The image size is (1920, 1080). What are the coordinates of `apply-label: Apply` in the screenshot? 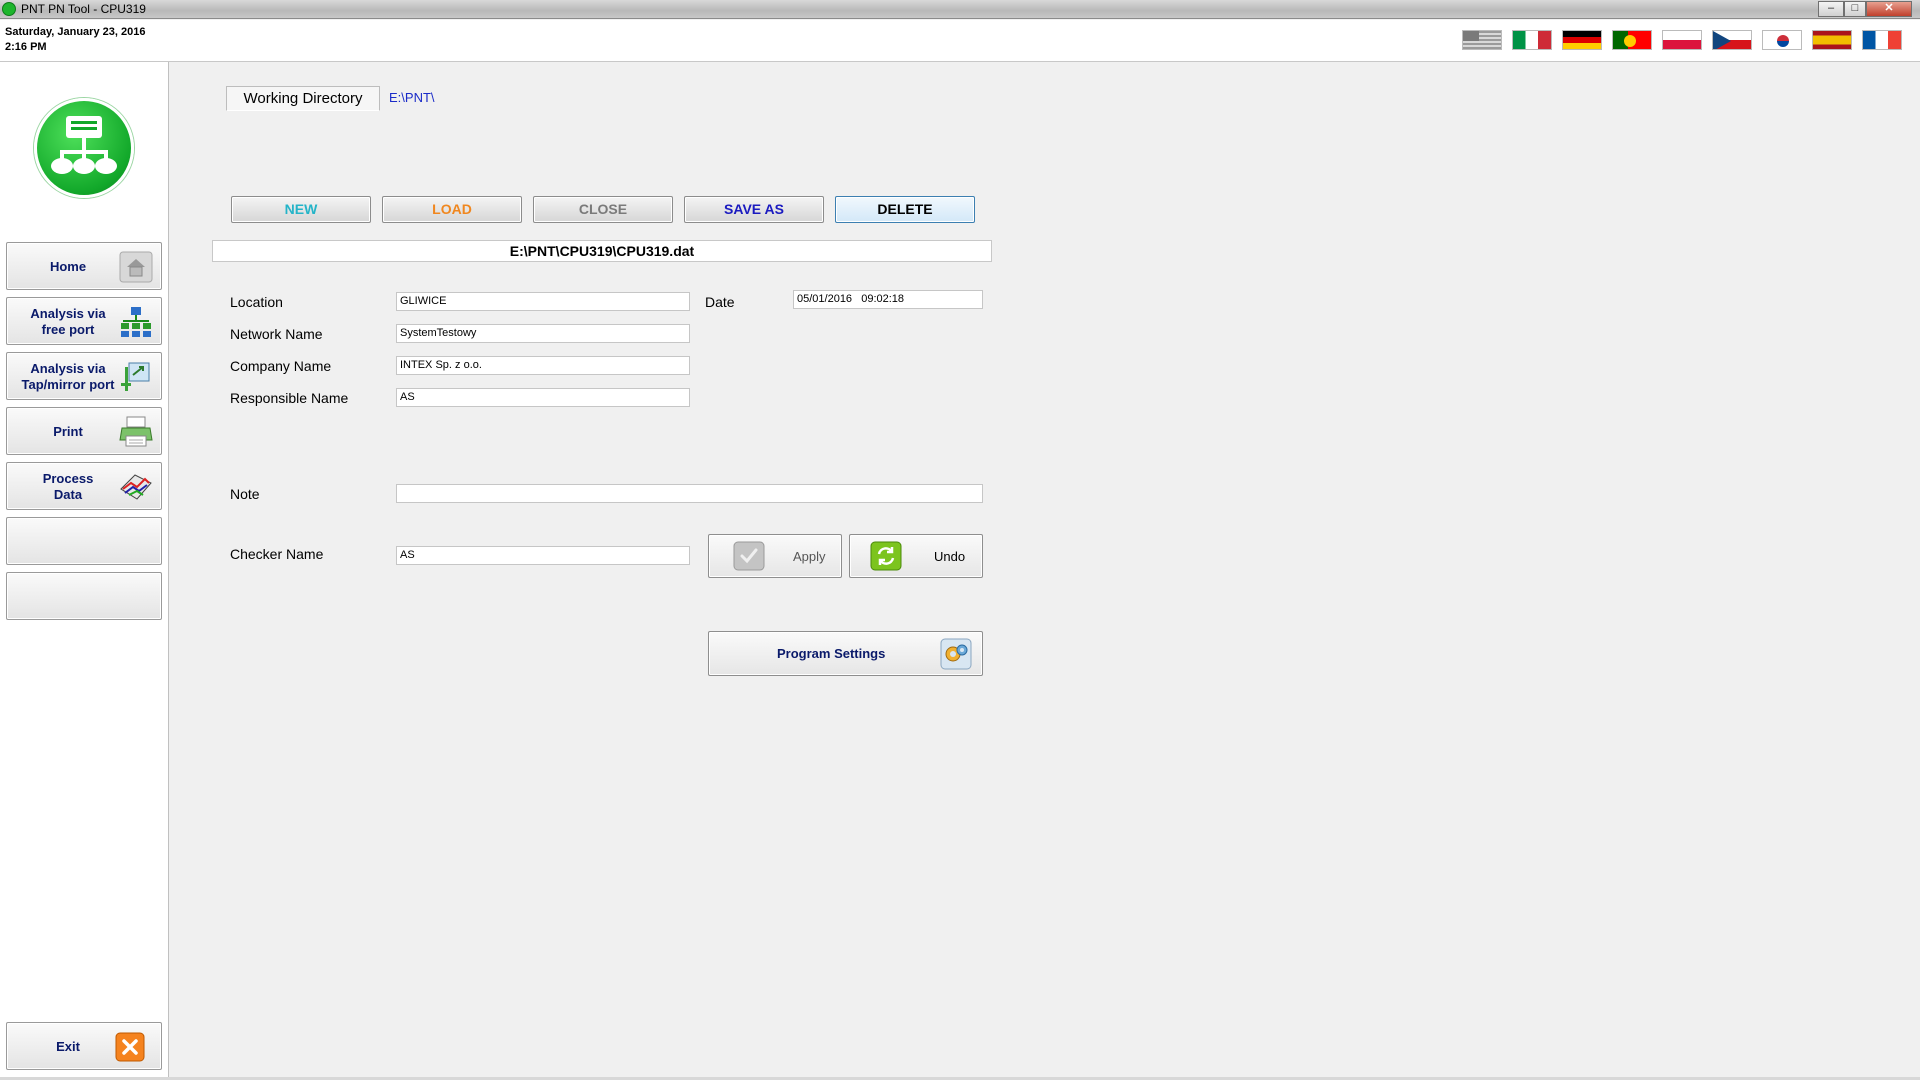 It's located at (809, 556).